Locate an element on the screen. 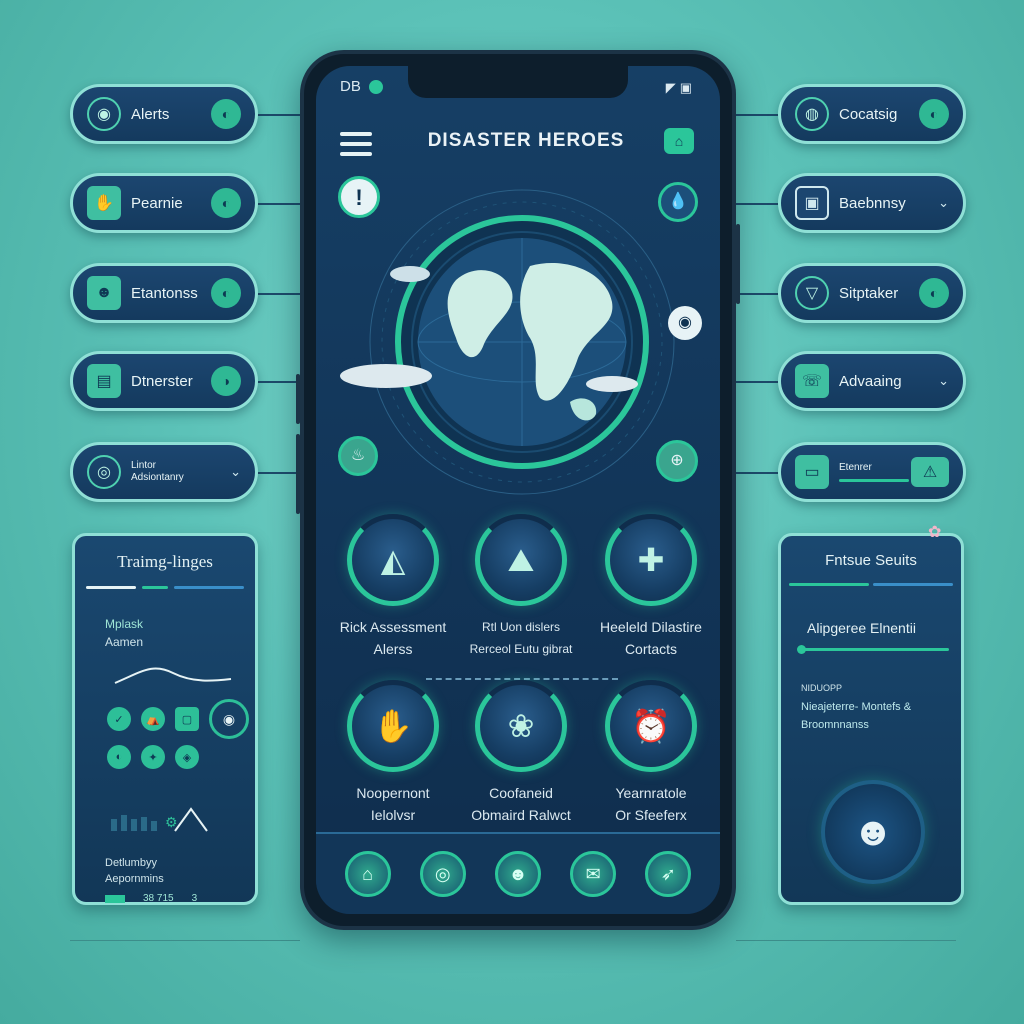 This screenshot has width=1024, height=1024. pill-label: Baebnnsy is located at coordinates (872, 203).